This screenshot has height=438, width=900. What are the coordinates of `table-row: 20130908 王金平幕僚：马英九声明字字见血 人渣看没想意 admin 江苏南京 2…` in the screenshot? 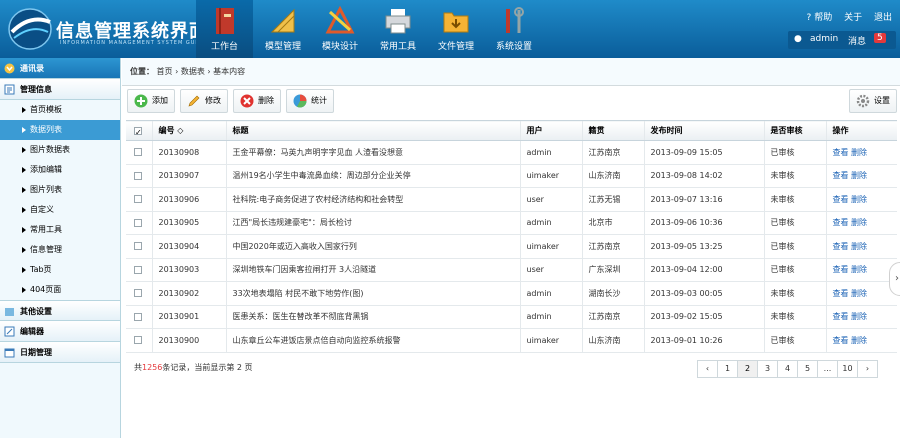 It's located at (511, 152).